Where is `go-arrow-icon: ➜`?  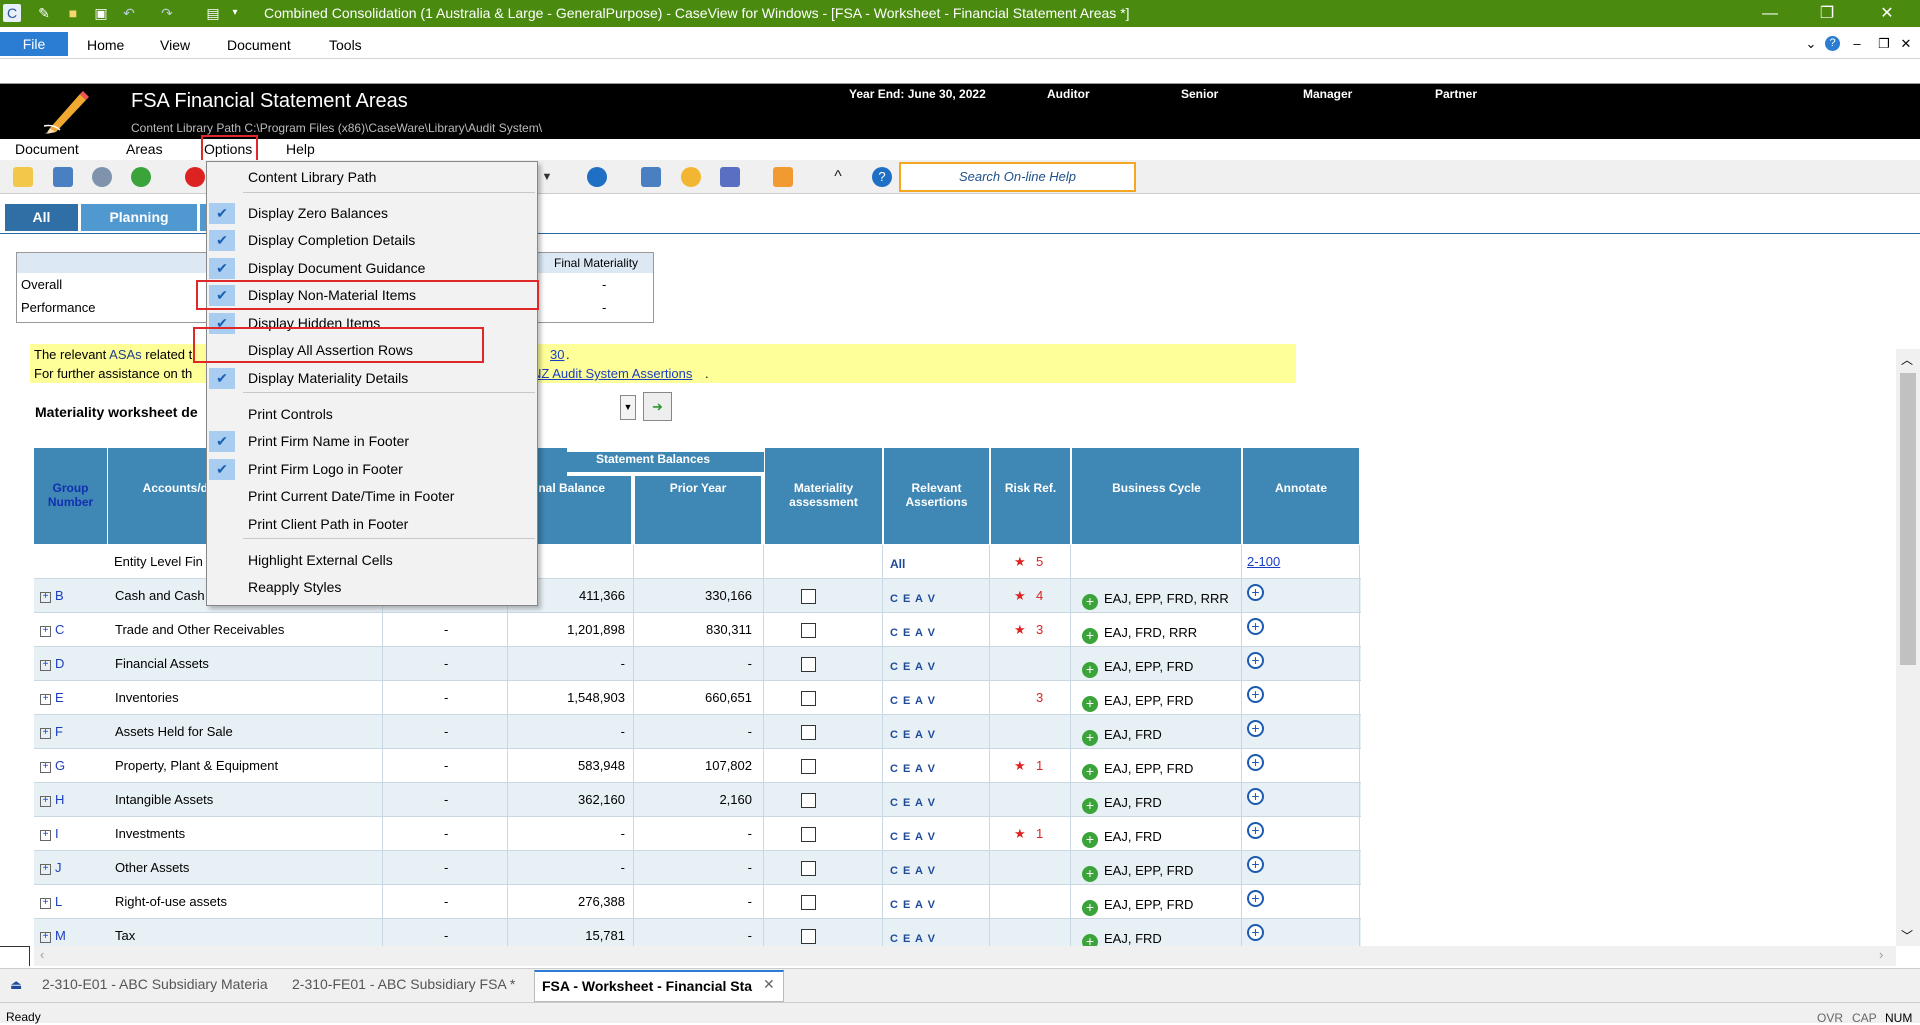 go-arrow-icon: ➜ is located at coordinates (657, 406).